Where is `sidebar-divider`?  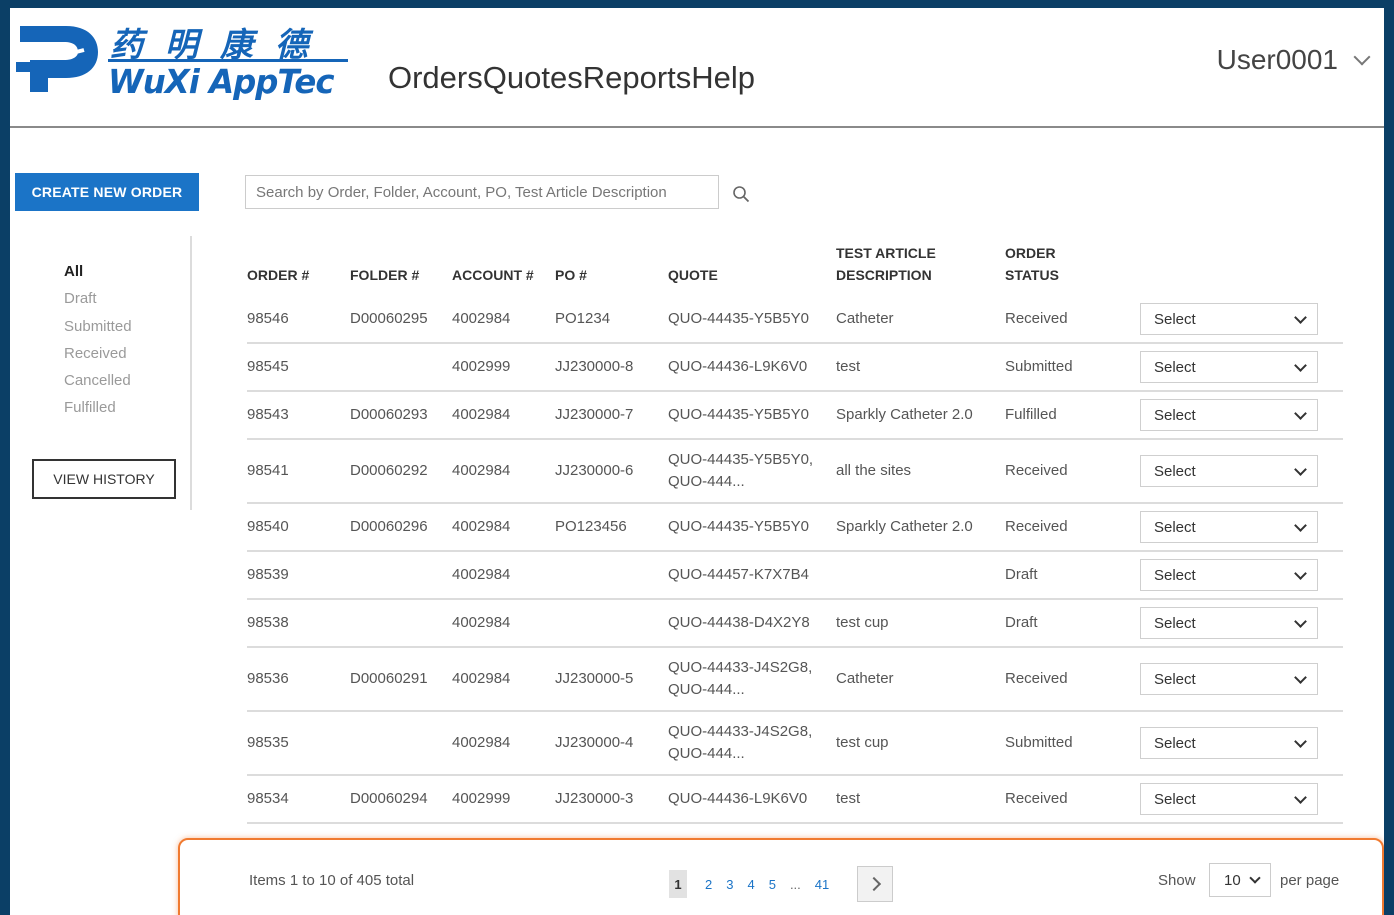 sidebar-divider is located at coordinates (191, 373).